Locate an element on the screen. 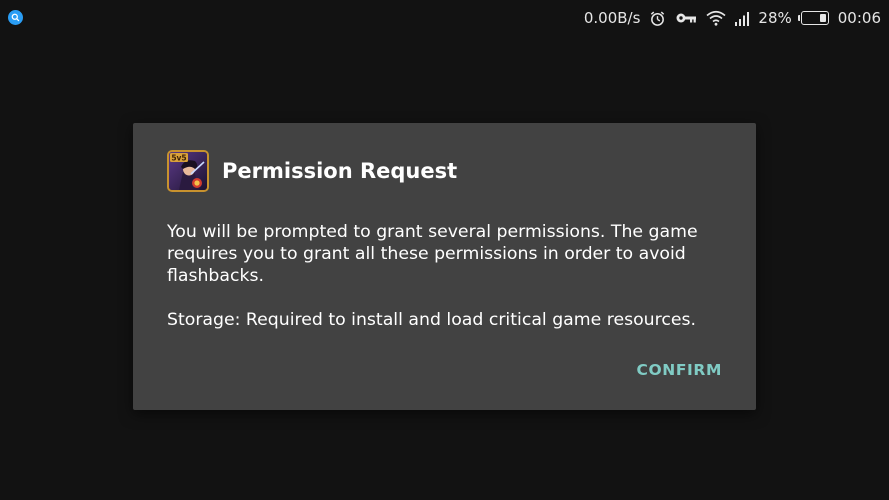  game-icon-badge: 5v5 is located at coordinates (178, 157).